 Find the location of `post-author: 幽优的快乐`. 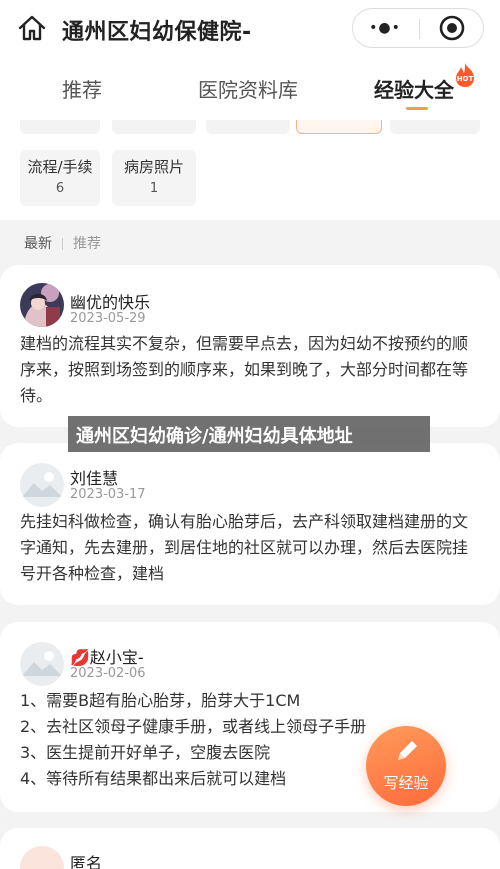

post-author: 幽优的快乐 is located at coordinates (110, 301).